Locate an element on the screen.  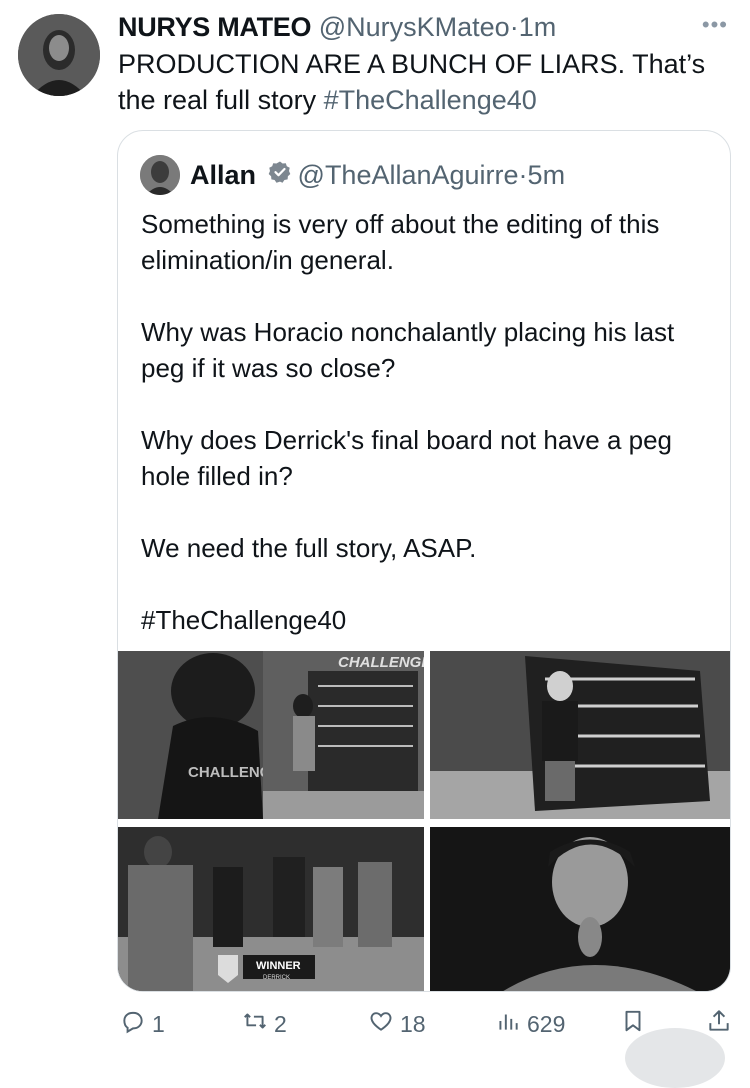
author-name: NURYS MATEO is located at coordinates (215, 27).